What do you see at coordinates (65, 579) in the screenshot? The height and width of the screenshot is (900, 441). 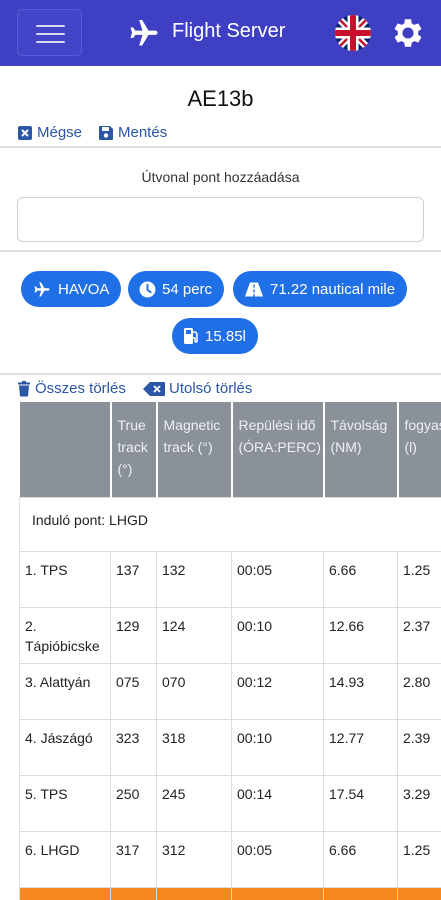 I see `waypoint-cell: 1. TPS` at bounding box center [65, 579].